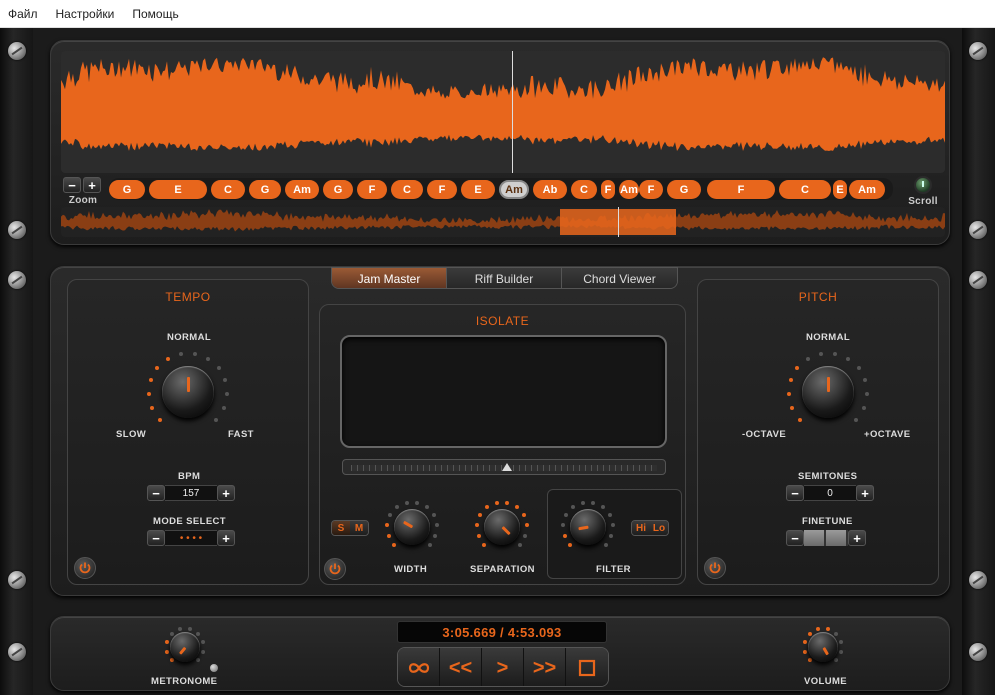 The image size is (995, 695). Describe the element at coordinates (830, 493) in the screenshot. I see `semitones-value: 0` at that location.